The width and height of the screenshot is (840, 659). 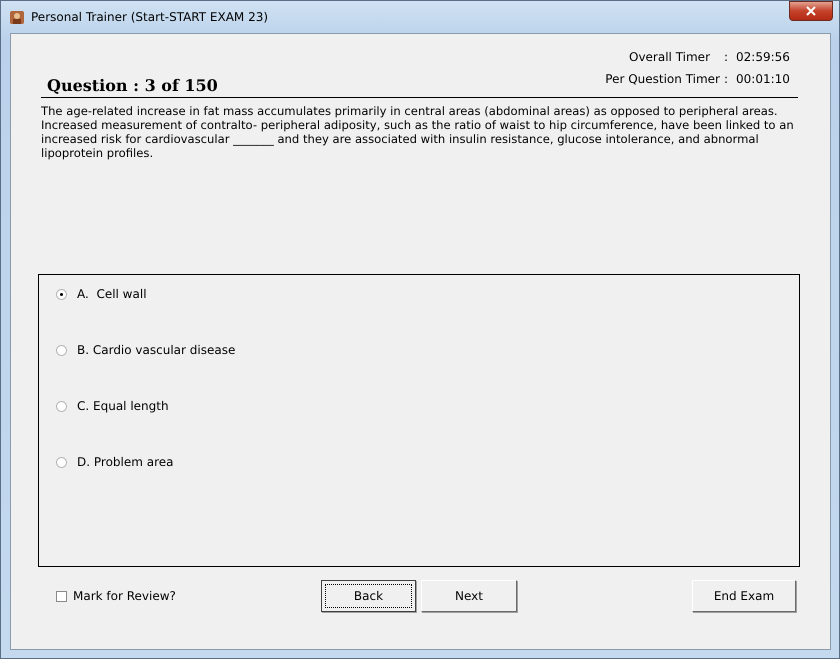 What do you see at coordinates (61, 596) in the screenshot?
I see `checkbox` at bounding box center [61, 596].